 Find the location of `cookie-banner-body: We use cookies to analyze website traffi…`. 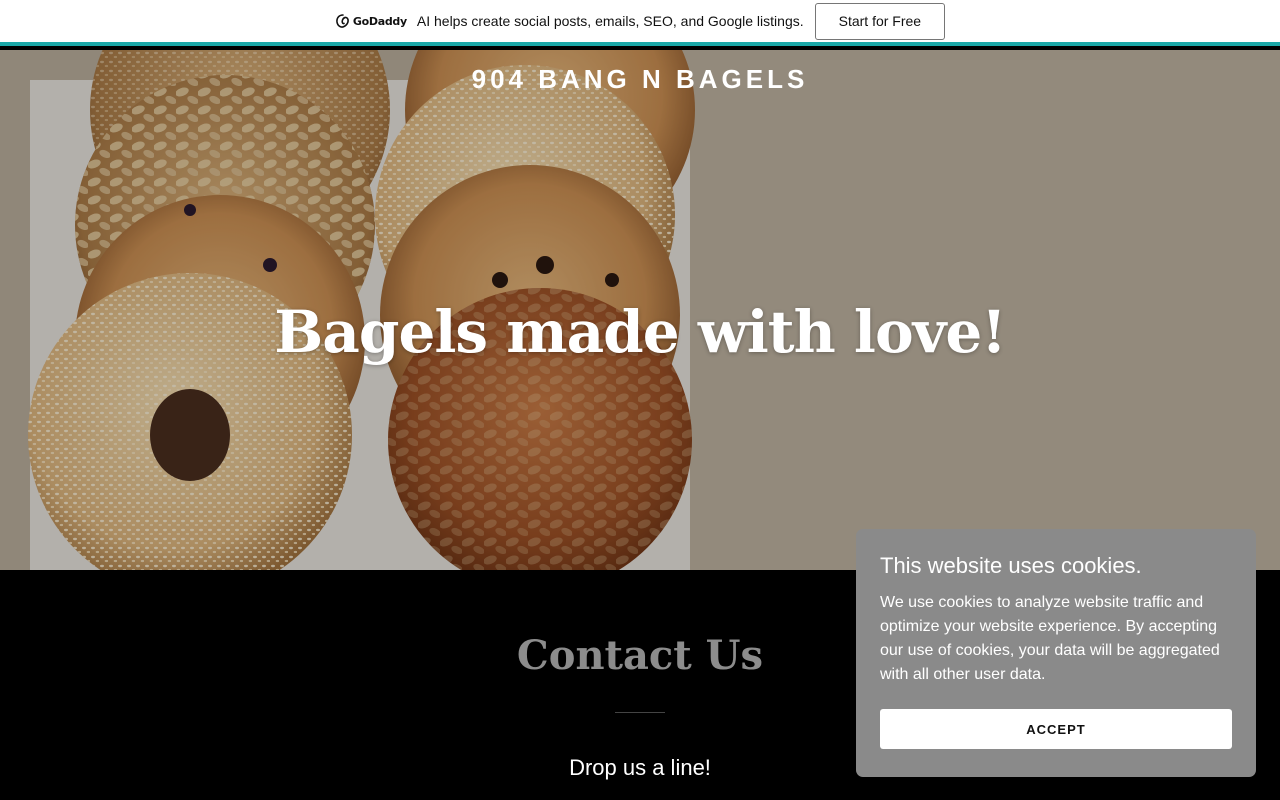

cookie-banner-body: We use cookies to analyze website traffi… is located at coordinates (1050, 638).